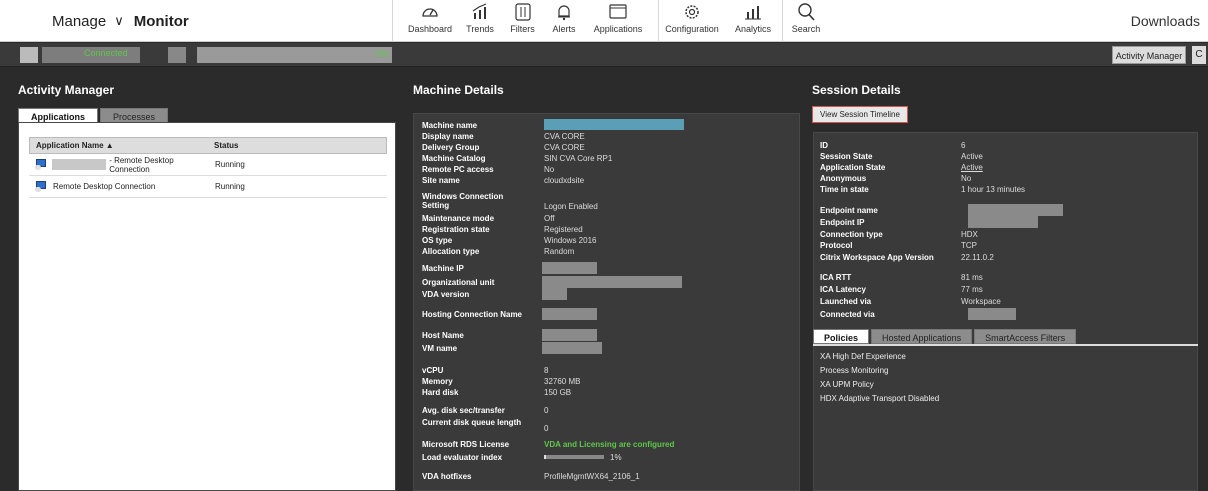  What do you see at coordinates (454, 158) in the screenshot?
I see `machine-field-label: Machine Catalog` at bounding box center [454, 158].